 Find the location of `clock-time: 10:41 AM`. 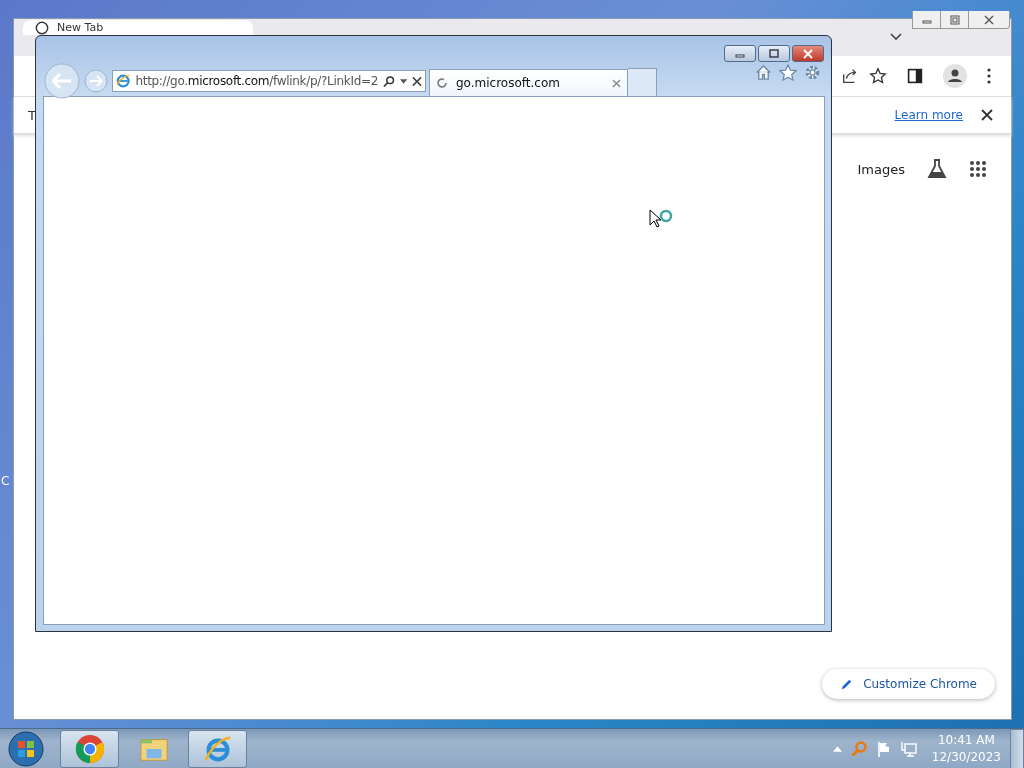

clock-time: 10:41 AM is located at coordinates (966, 740).